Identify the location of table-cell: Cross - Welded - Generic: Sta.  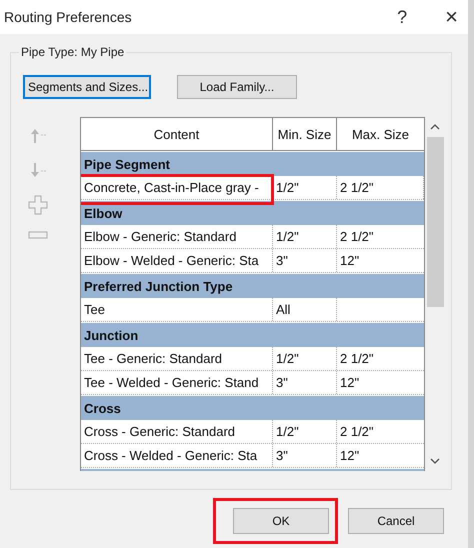
(177, 455).